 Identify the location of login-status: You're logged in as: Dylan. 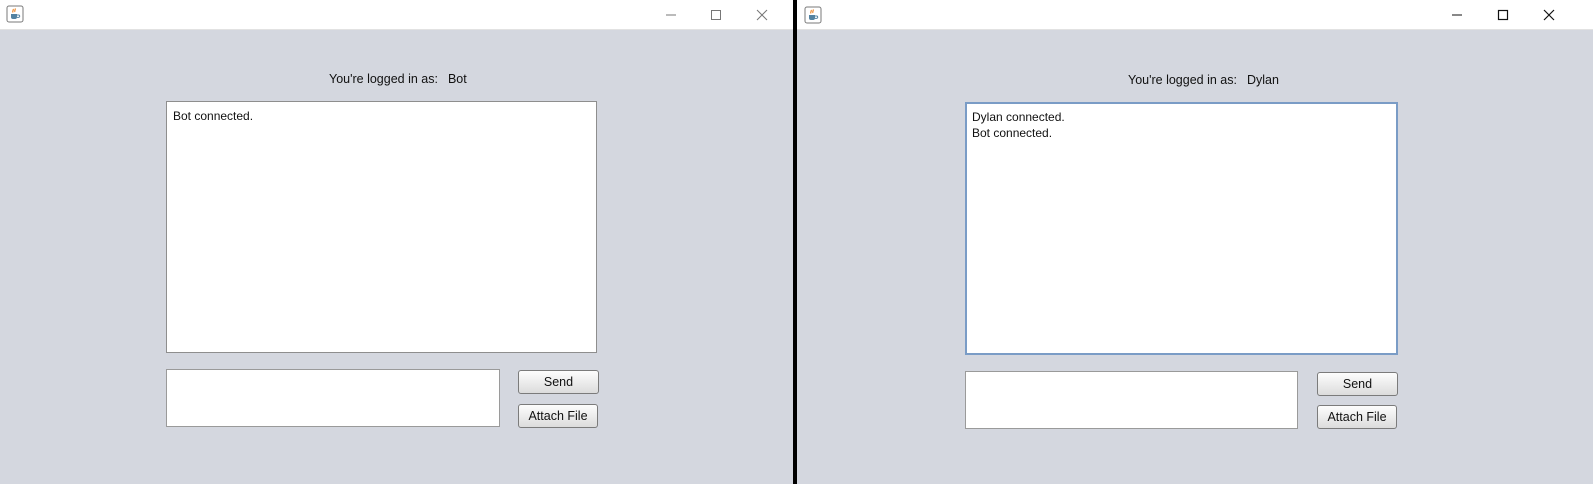
(1203, 80).